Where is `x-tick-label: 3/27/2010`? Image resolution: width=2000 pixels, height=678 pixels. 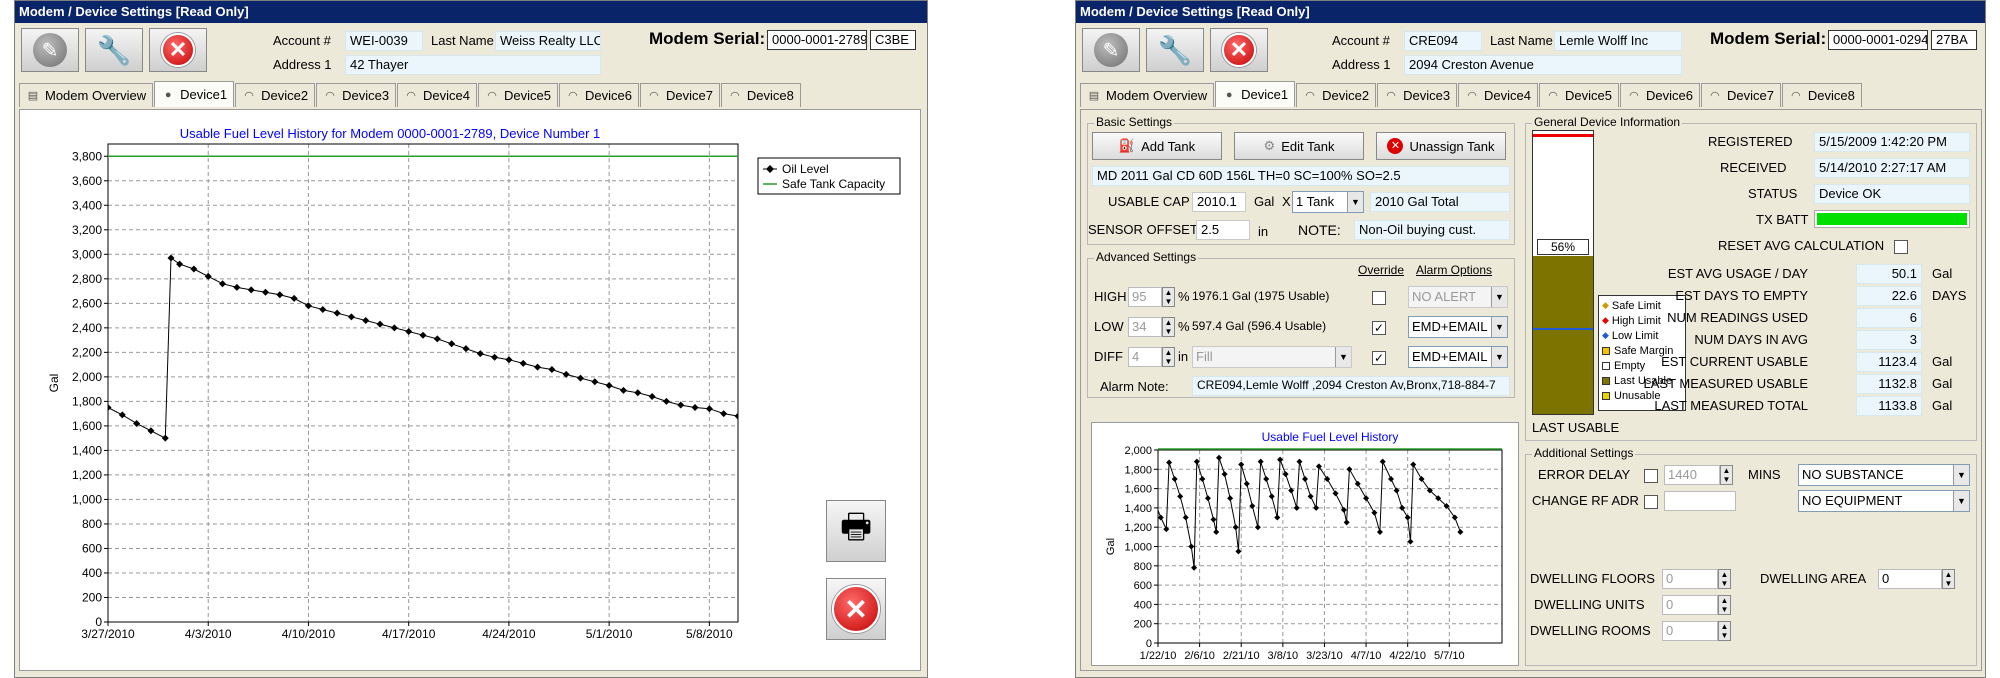 x-tick-label: 3/27/2010 is located at coordinates (108, 634).